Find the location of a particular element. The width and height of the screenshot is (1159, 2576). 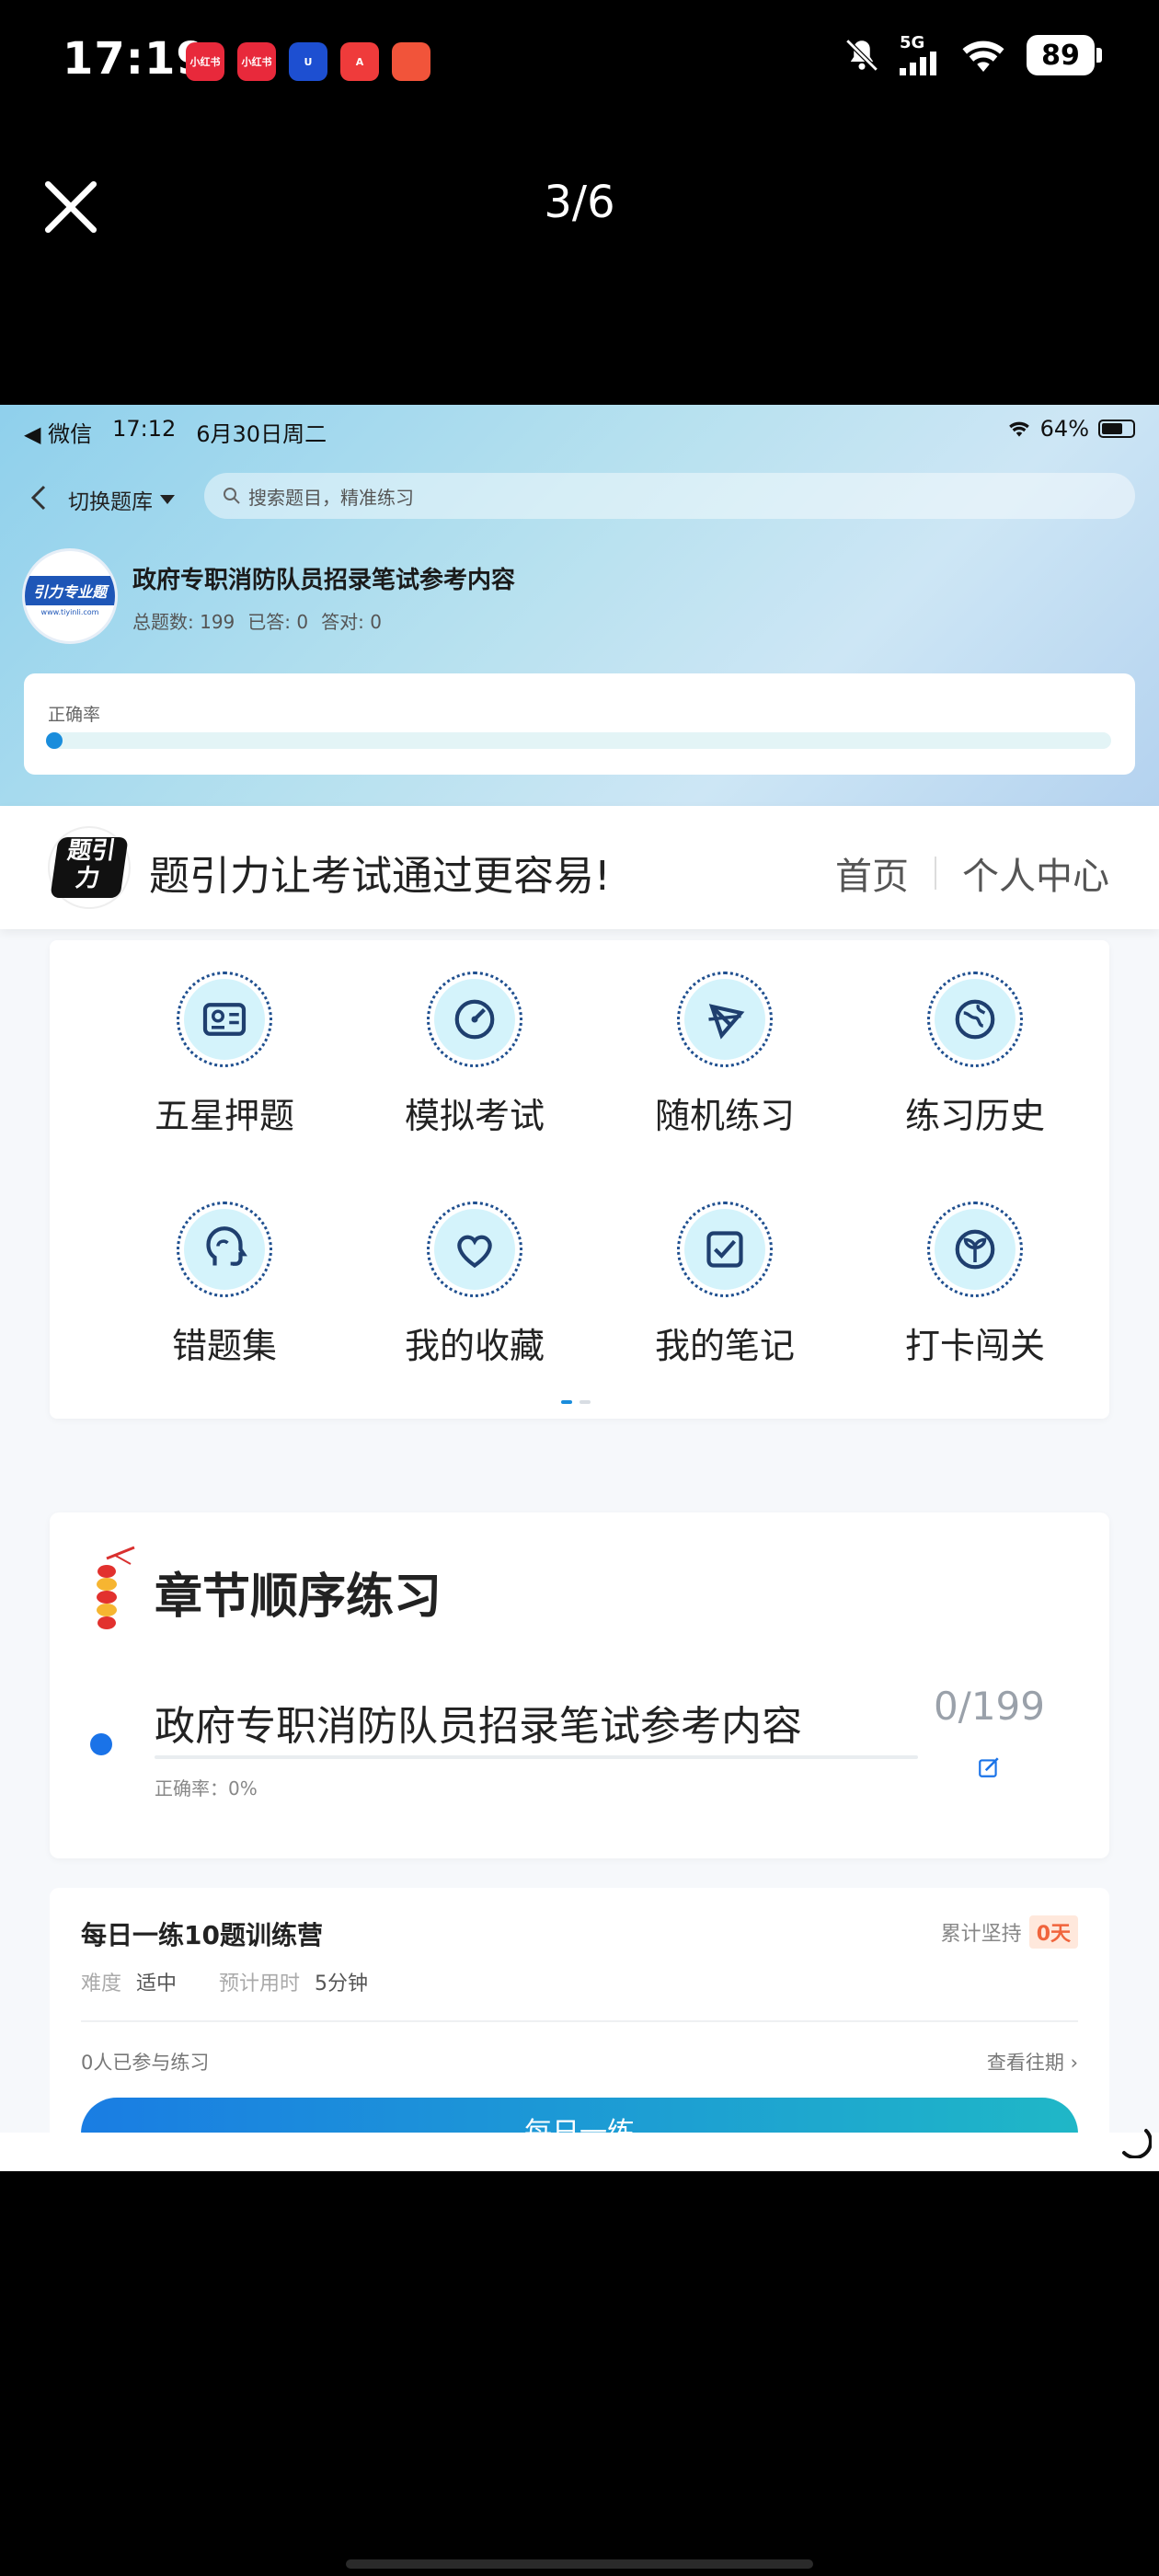

correct-count: 答对: 0 is located at coordinates (351, 622).